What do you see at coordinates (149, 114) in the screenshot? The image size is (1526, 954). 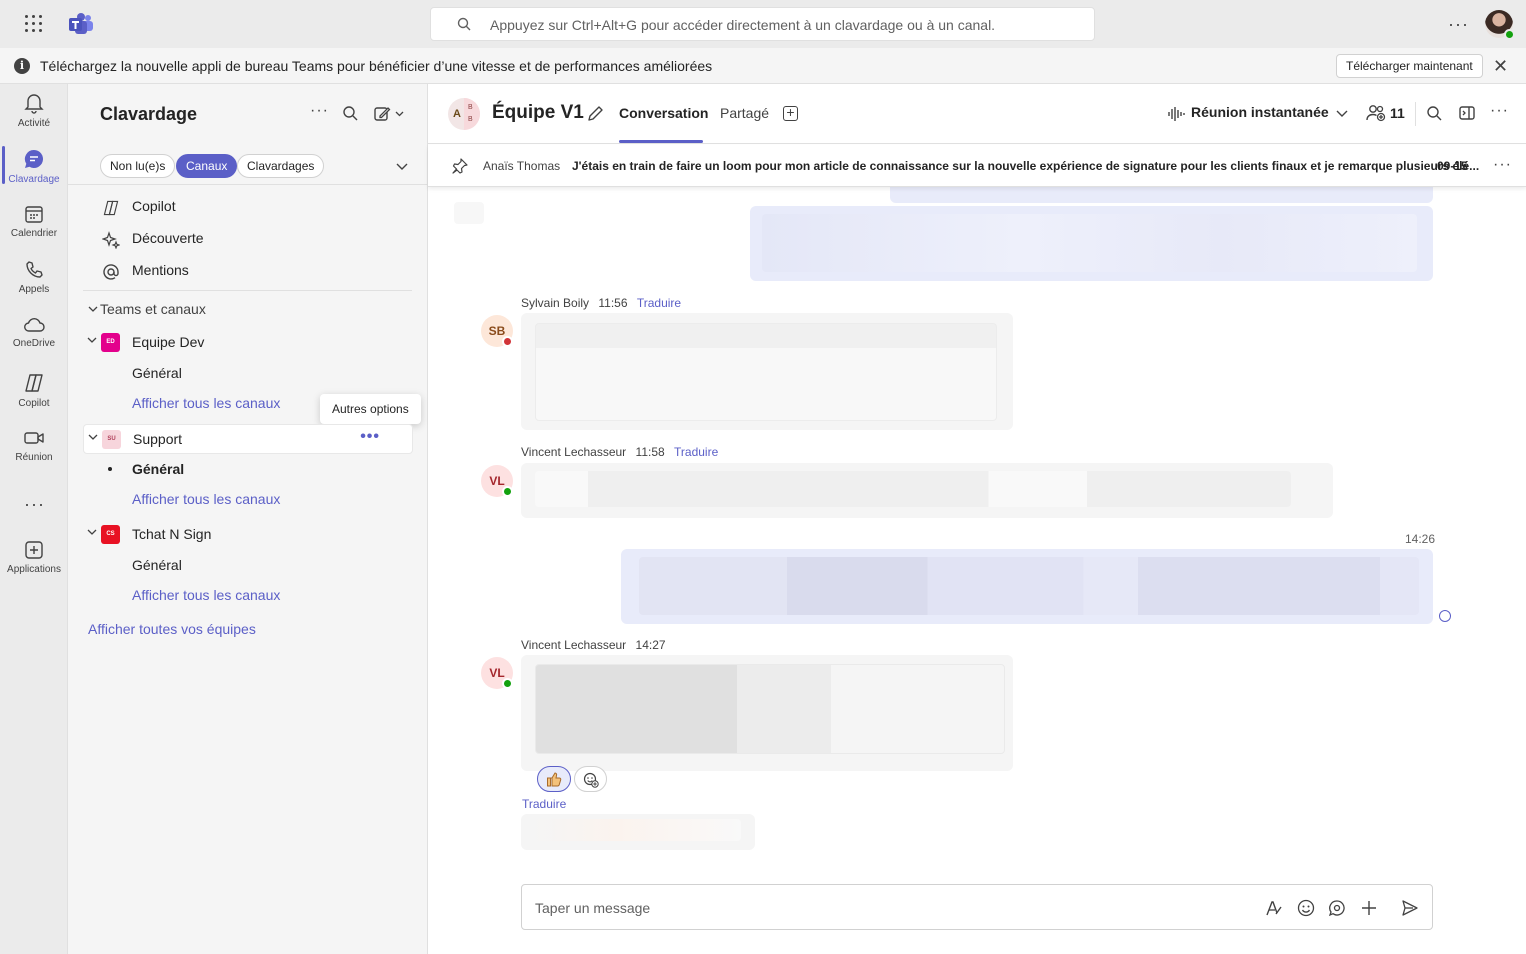 I see `panel-title: Clavardage` at bounding box center [149, 114].